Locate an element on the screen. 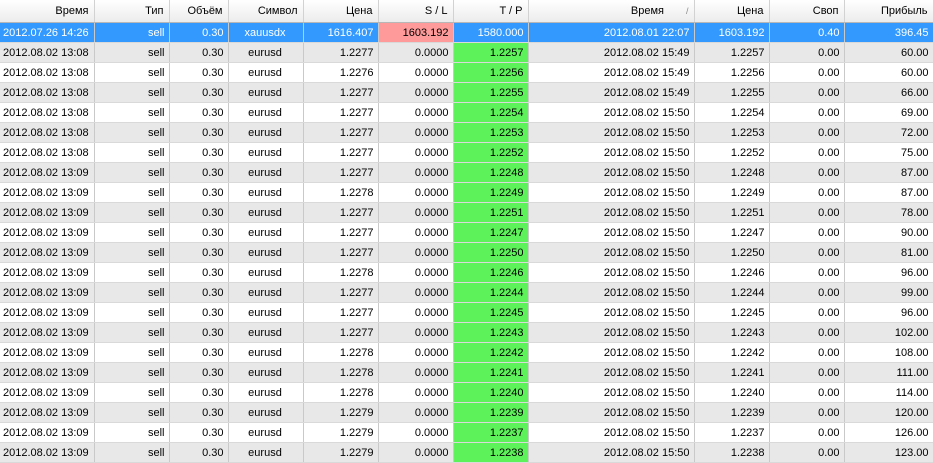  column-header-close-price: Цена is located at coordinates (732, 11).